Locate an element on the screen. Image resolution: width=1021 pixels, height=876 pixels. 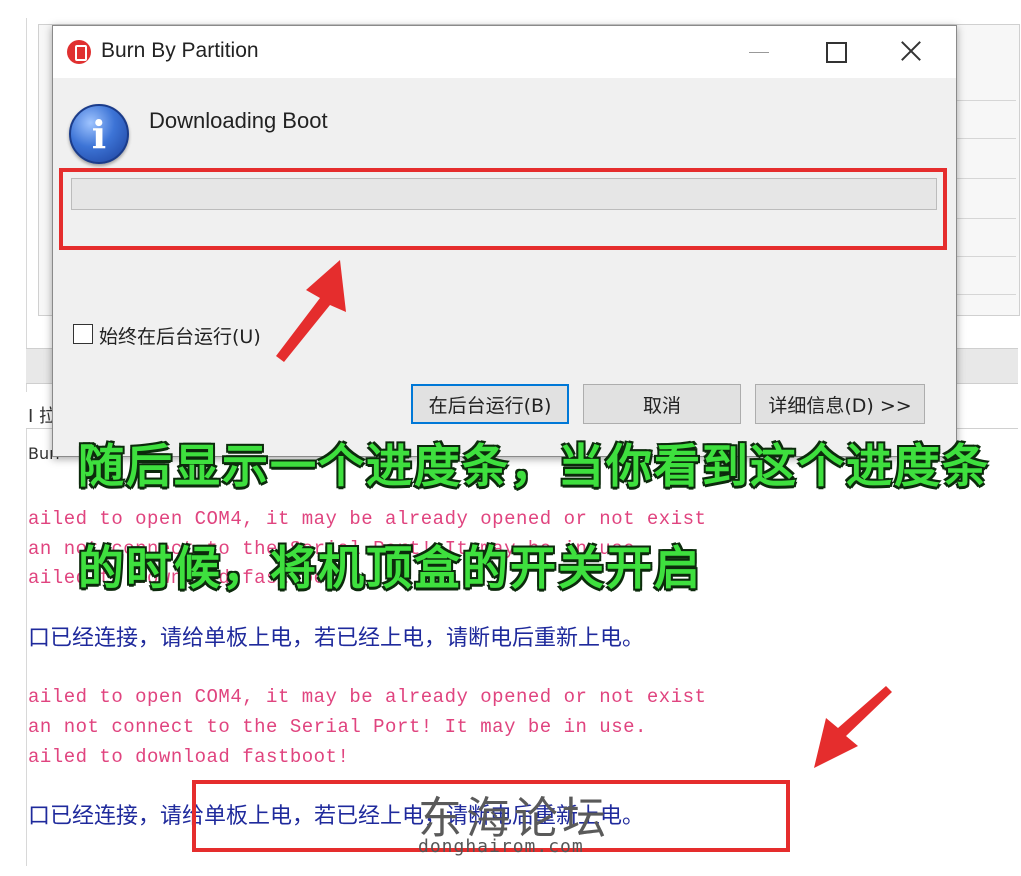
details-button: 详细信息(D) >> is located at coordinates (840, 404).